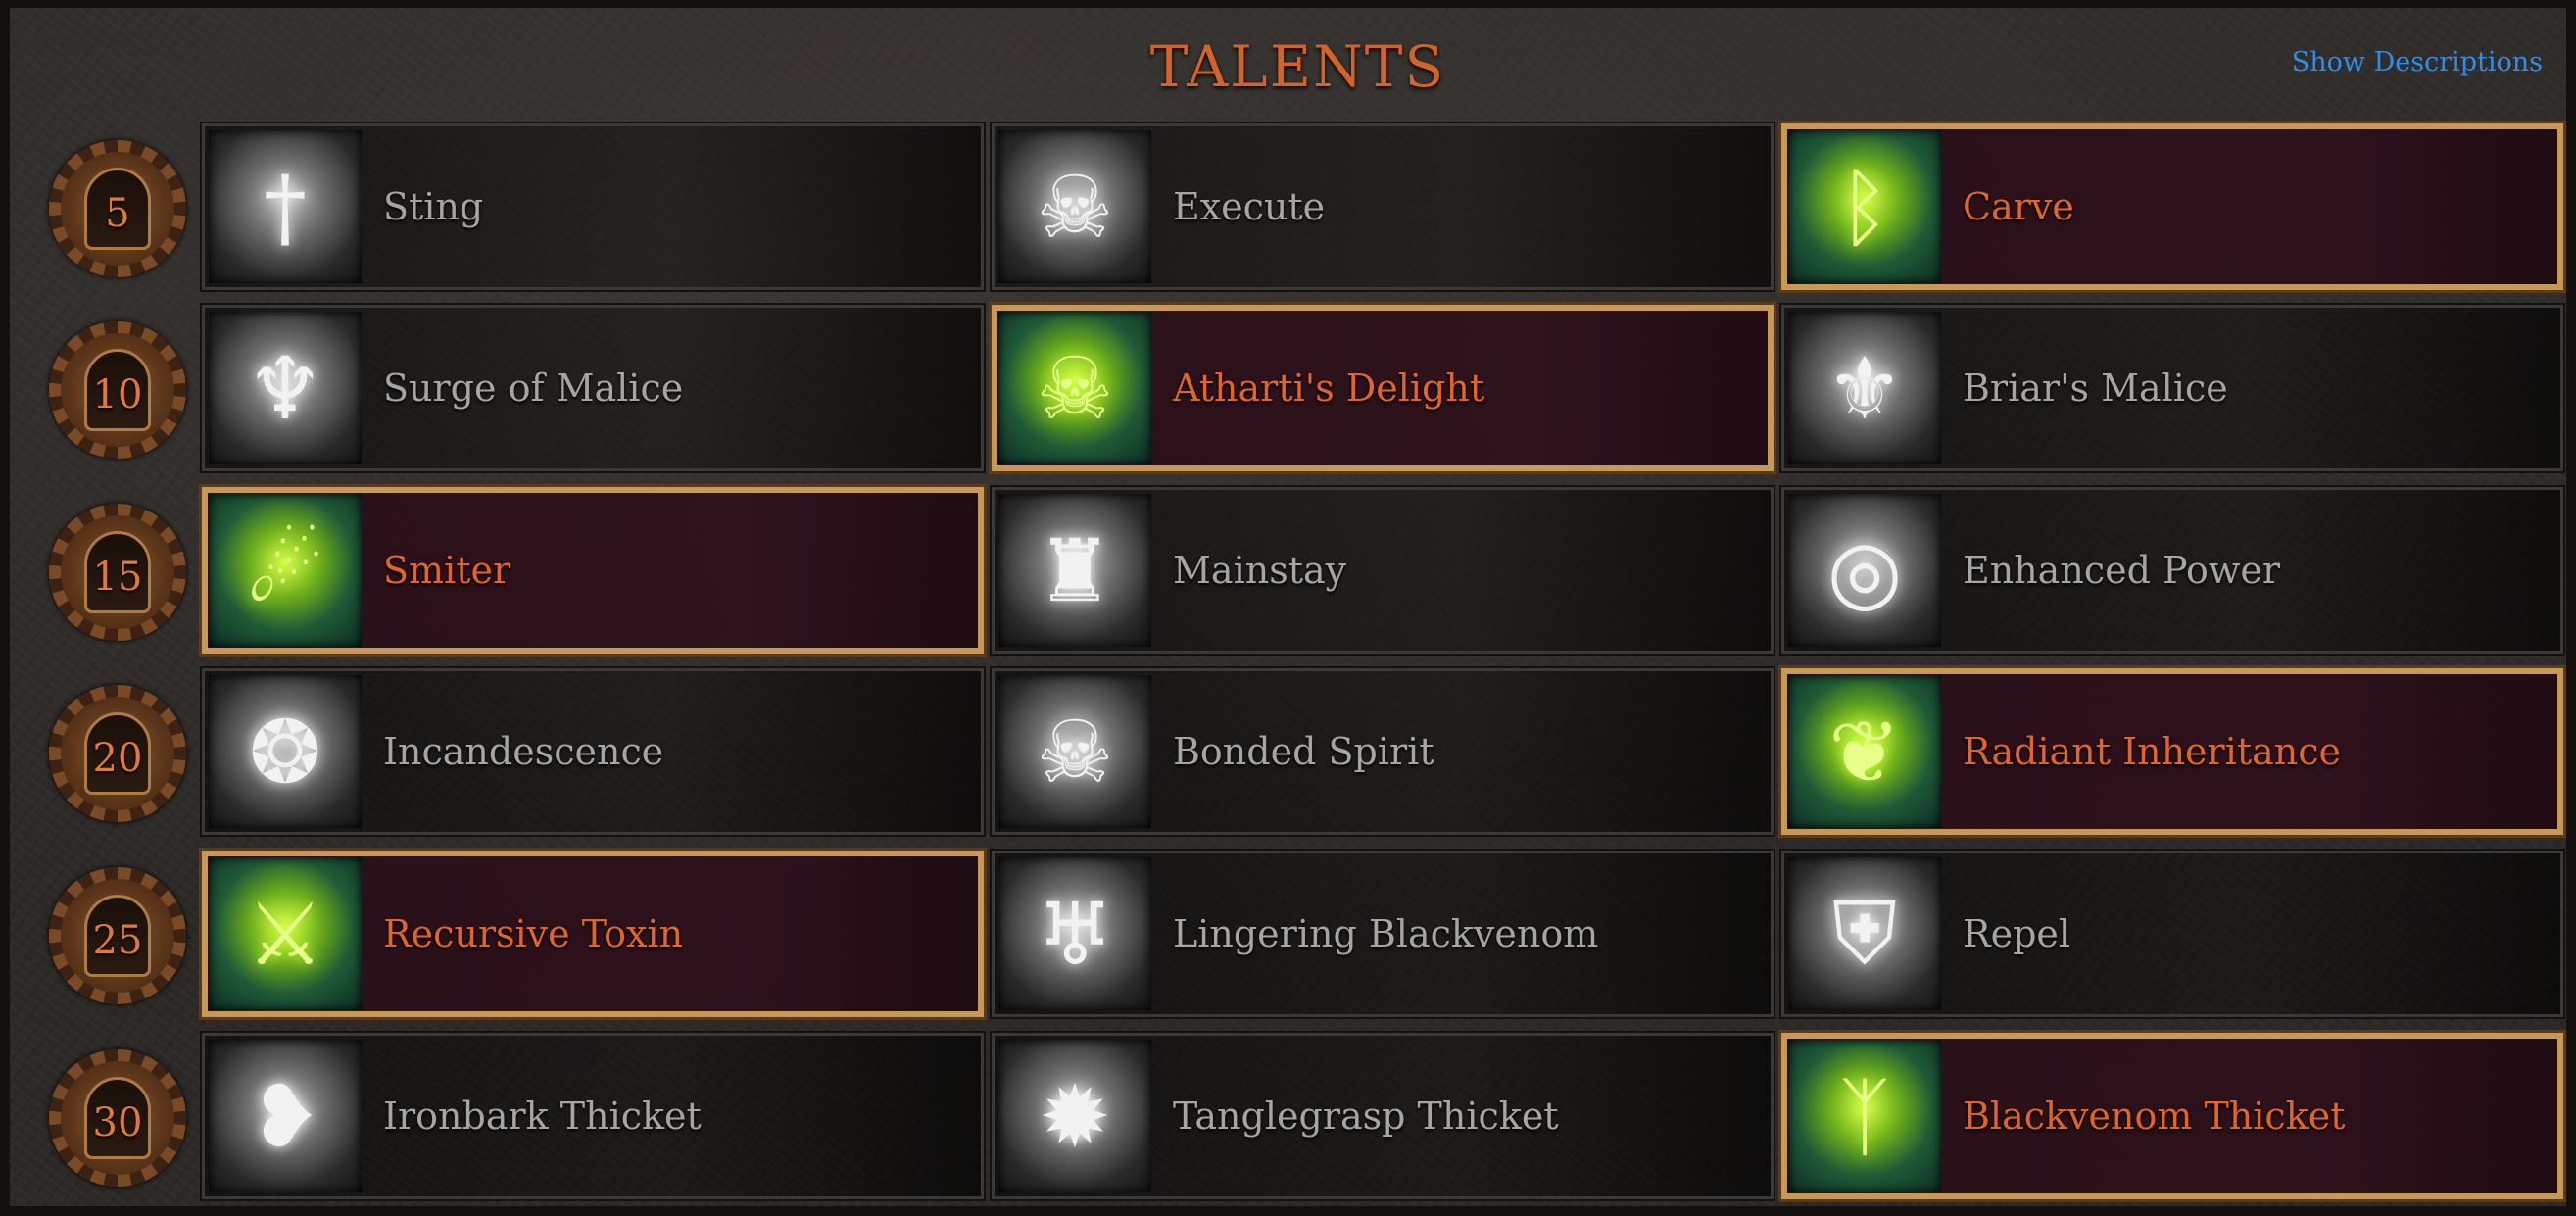 This screenshot has width=2576, height=1216. I want to click on spirit-skull-icon: ☠, so click(1074, 751).